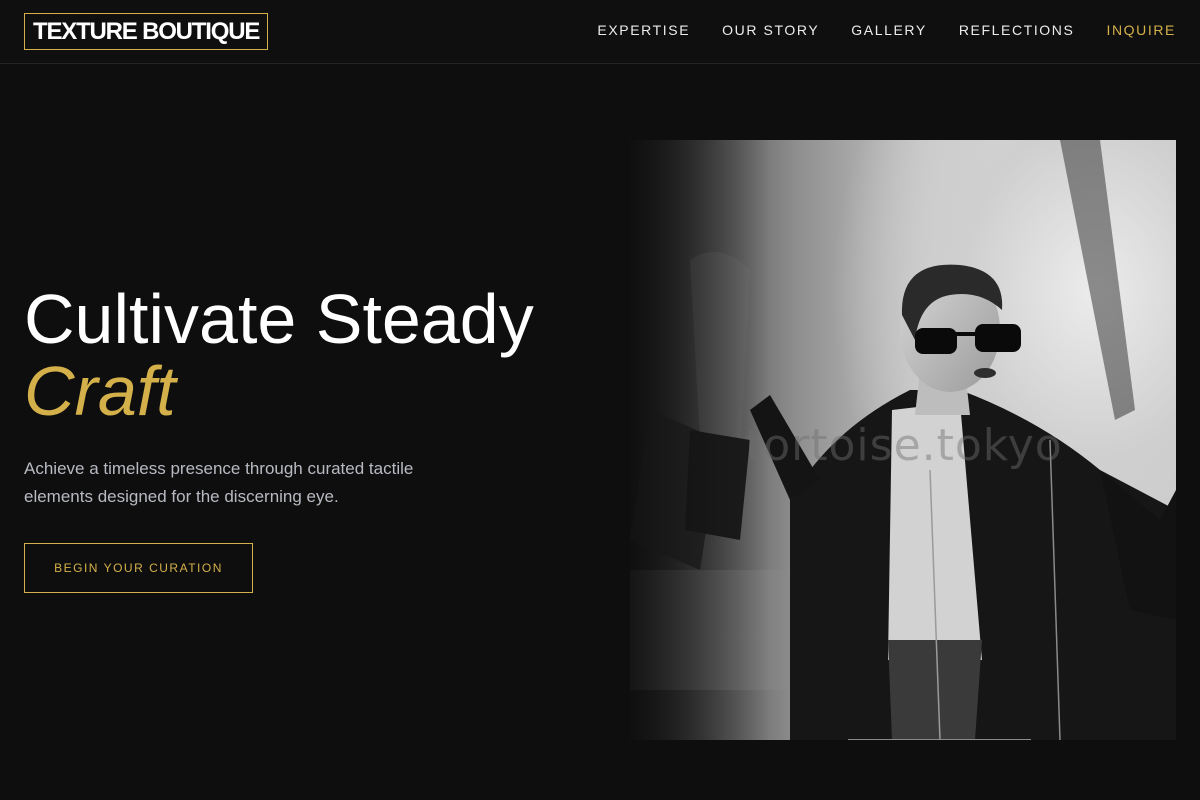  Describe the element at coordinates (904, 445) in the screenshot. I see `image-watermark: tortoise.tokyo` at that location.